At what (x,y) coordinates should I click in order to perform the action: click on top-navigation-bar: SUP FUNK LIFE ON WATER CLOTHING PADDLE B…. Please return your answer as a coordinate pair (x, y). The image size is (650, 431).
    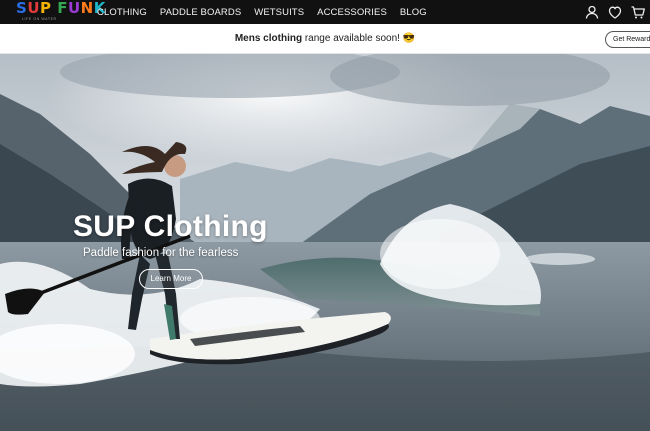
    Looking at the image, I should click on (325, 12).